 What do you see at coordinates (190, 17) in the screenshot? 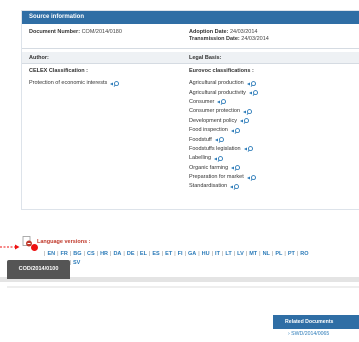
I see `source-information-header: Source information` at bounding box center [190, 17].